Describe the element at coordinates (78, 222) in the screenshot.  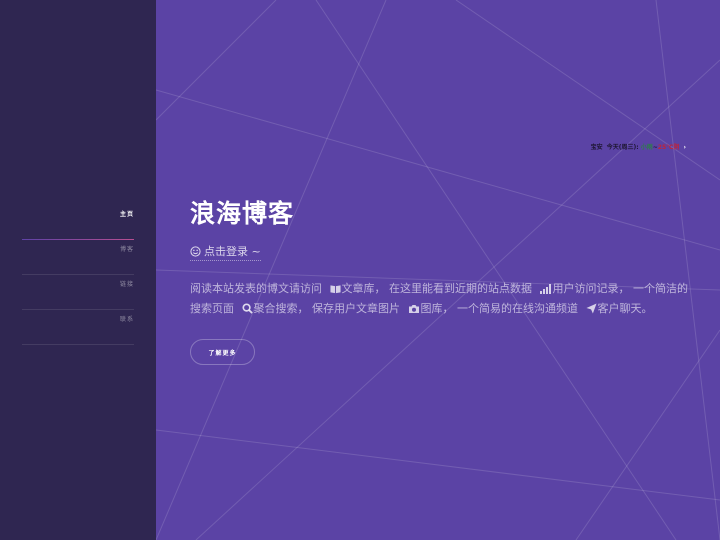
I see `nav-item-home: 主页` at that location.